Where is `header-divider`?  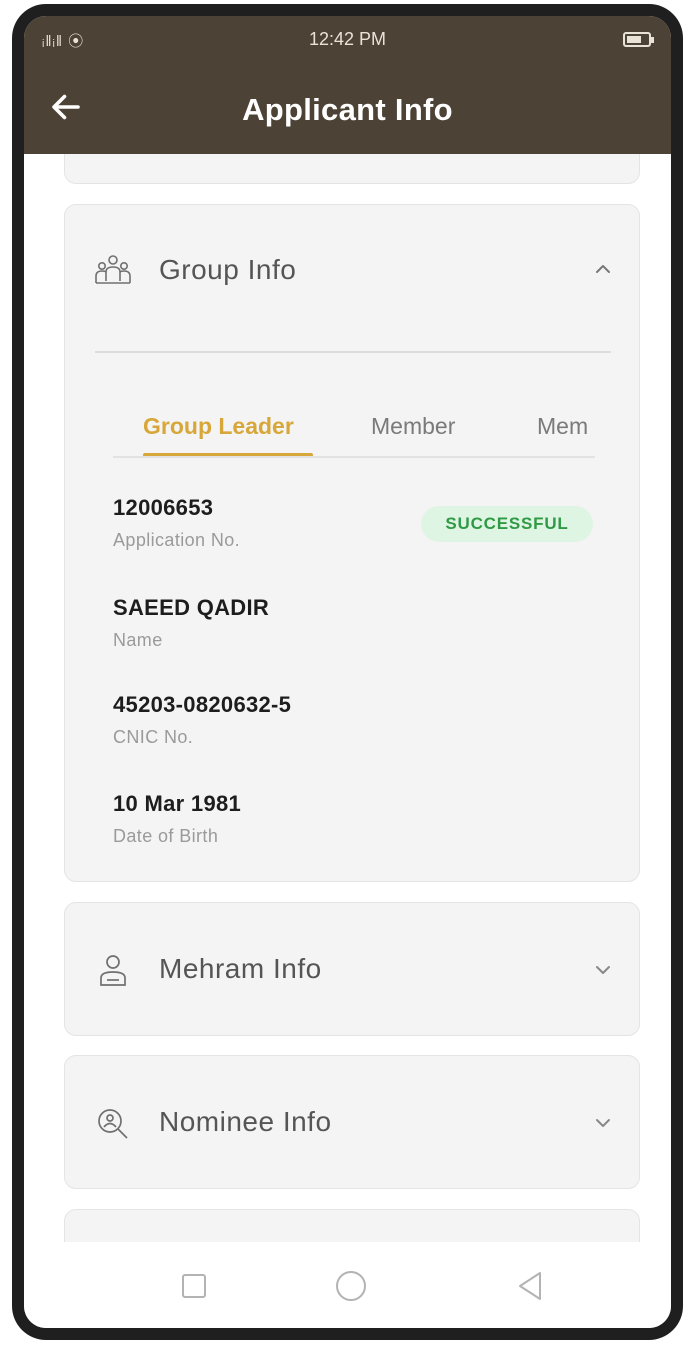 header-divider is located at coordinates (353, 352).